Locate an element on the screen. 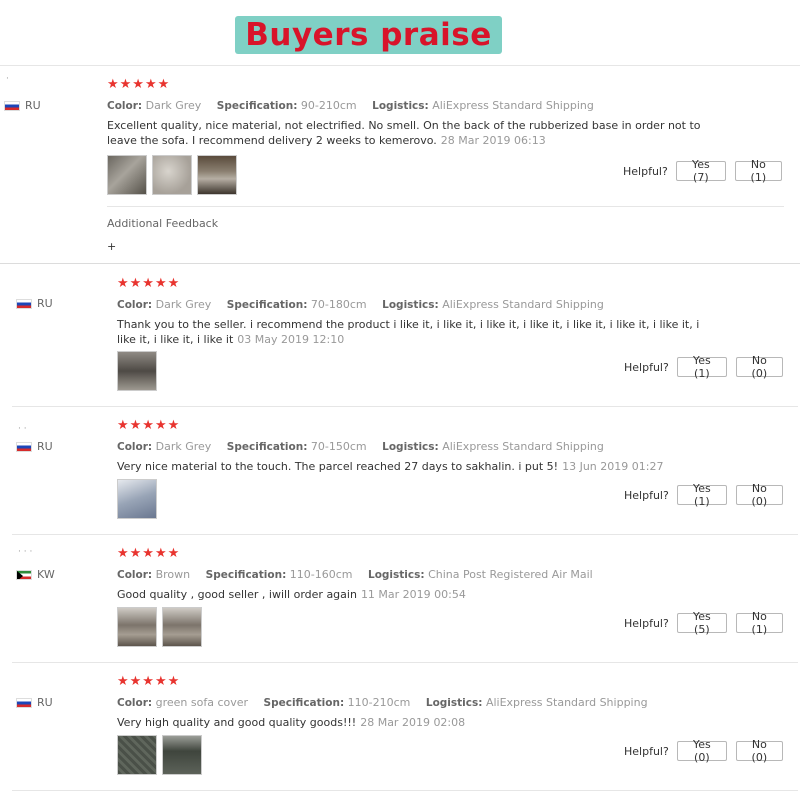 The image size is (800, 800). helpful-yes-button: Yes (5) is located at coordinates (701, 623).